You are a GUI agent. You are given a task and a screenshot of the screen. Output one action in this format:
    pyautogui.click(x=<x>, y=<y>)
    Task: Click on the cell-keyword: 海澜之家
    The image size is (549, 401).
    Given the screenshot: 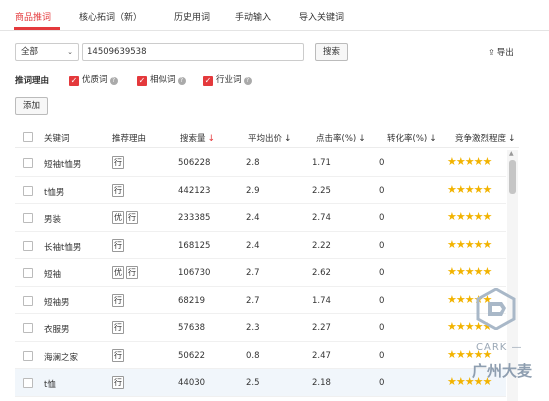 What is the action you would take?
    pyautogui.click(x=61, y=357)
    